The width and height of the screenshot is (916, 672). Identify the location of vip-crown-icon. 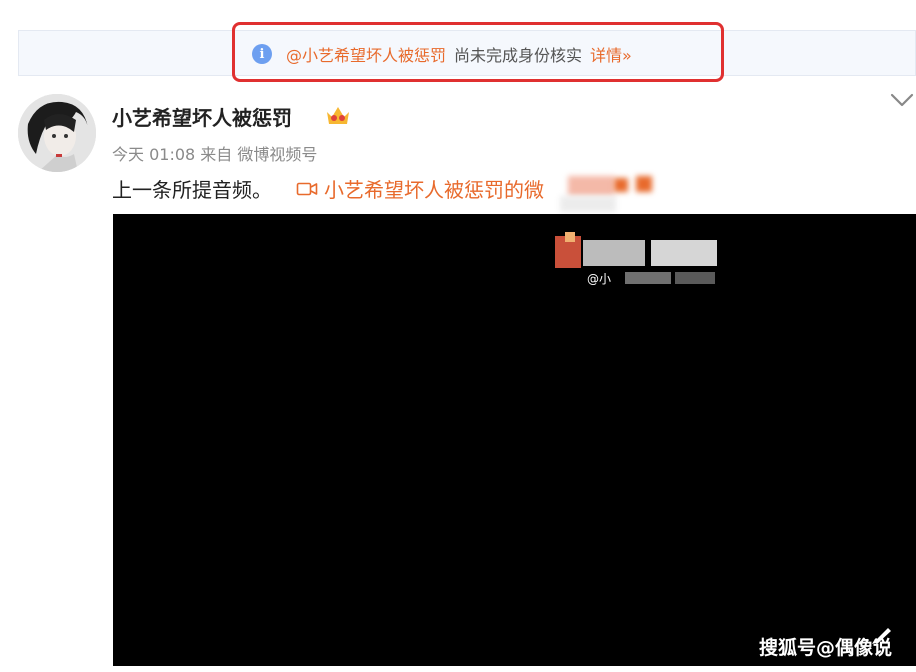
(338, 115).